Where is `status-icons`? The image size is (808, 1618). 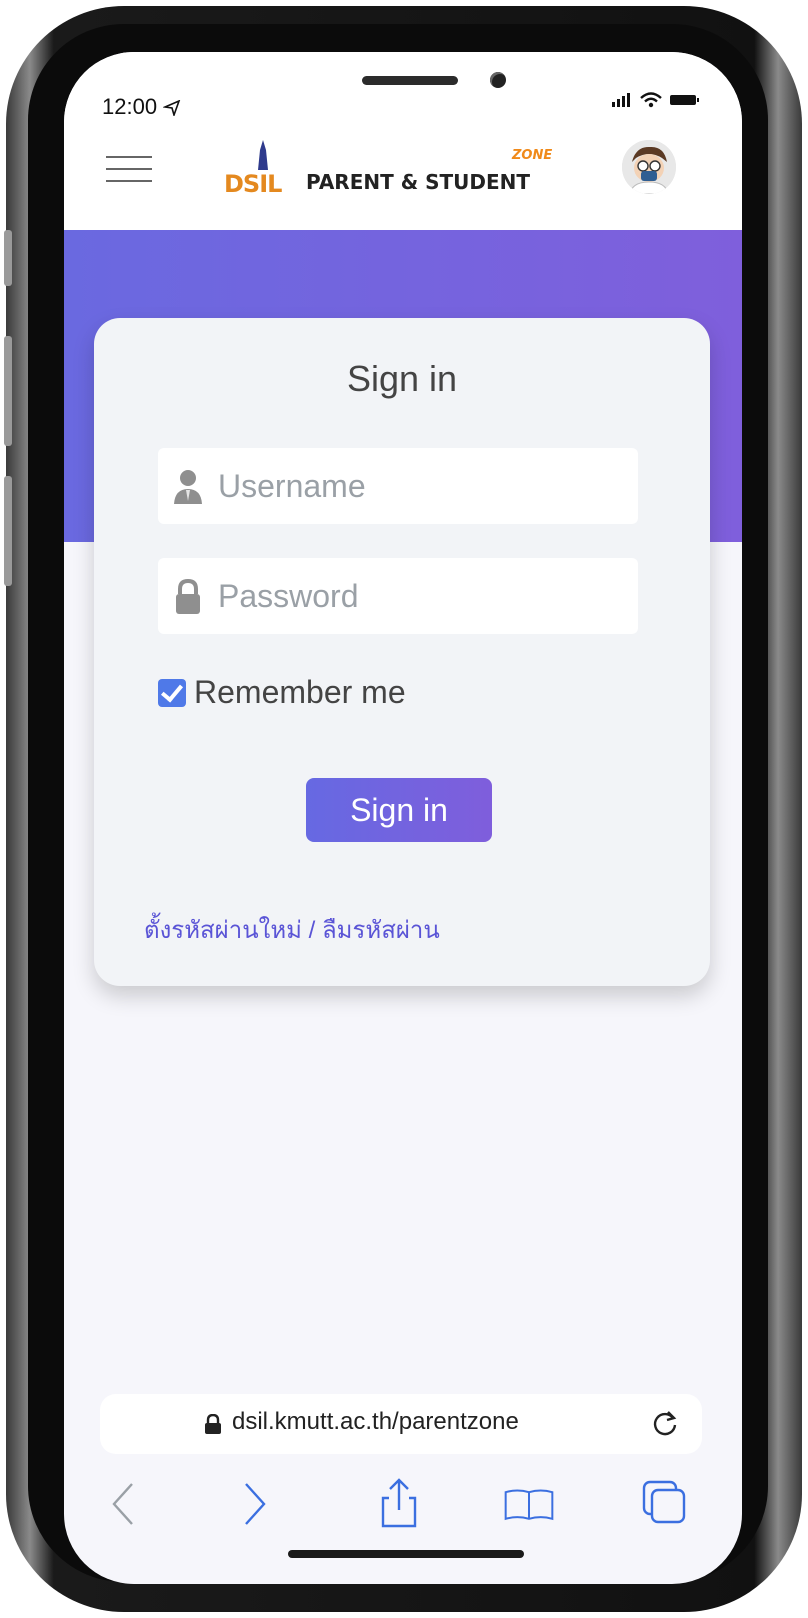
status-icons is located at coordinates (656, 100).